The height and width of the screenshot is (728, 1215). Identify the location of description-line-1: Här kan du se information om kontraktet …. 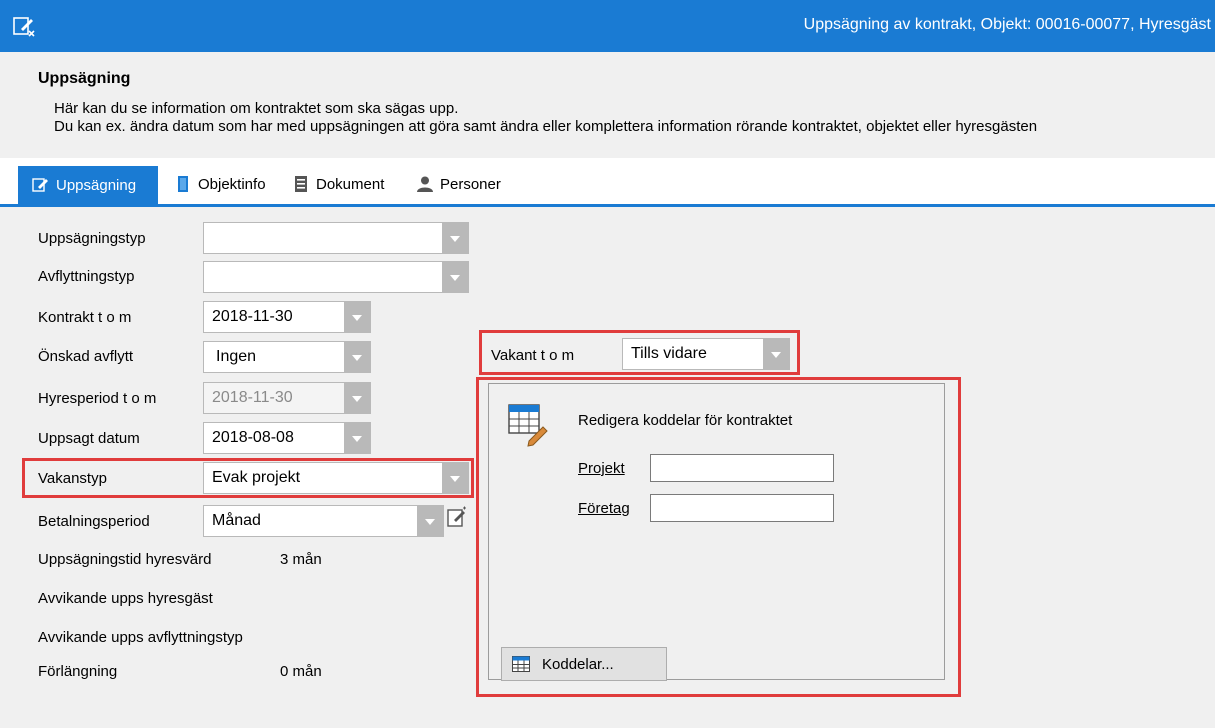
(256, 108).